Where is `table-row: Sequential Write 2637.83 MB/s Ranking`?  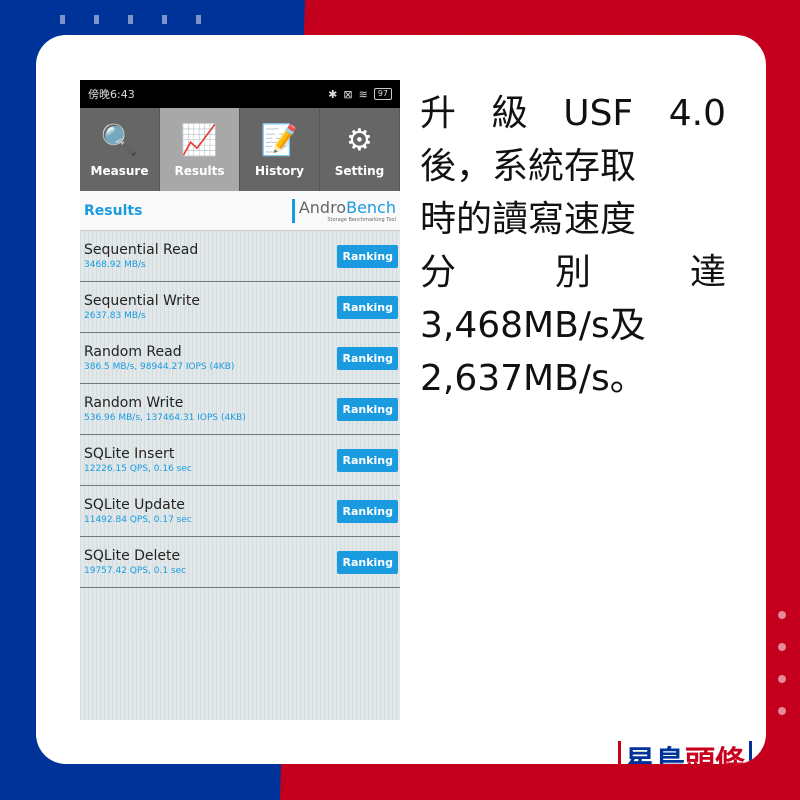
table-row: Sequential Write 2637.83 MB/s Ranking is located at coordinates (240, 307).